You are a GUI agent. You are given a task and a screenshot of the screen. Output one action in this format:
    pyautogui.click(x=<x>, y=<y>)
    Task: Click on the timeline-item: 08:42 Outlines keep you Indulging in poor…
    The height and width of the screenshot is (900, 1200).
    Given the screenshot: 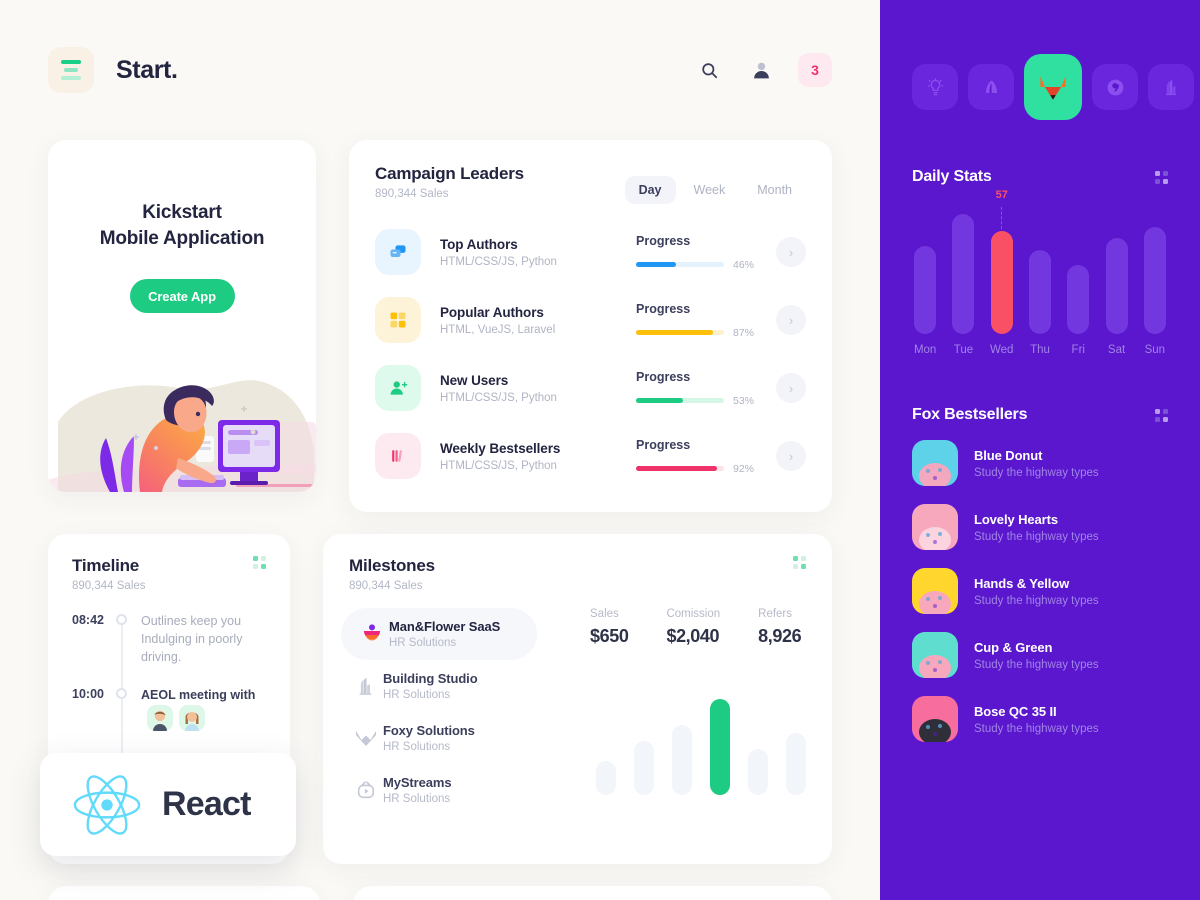 What is the action you would take?
    pyautogui.click(x=169, y=639)
    